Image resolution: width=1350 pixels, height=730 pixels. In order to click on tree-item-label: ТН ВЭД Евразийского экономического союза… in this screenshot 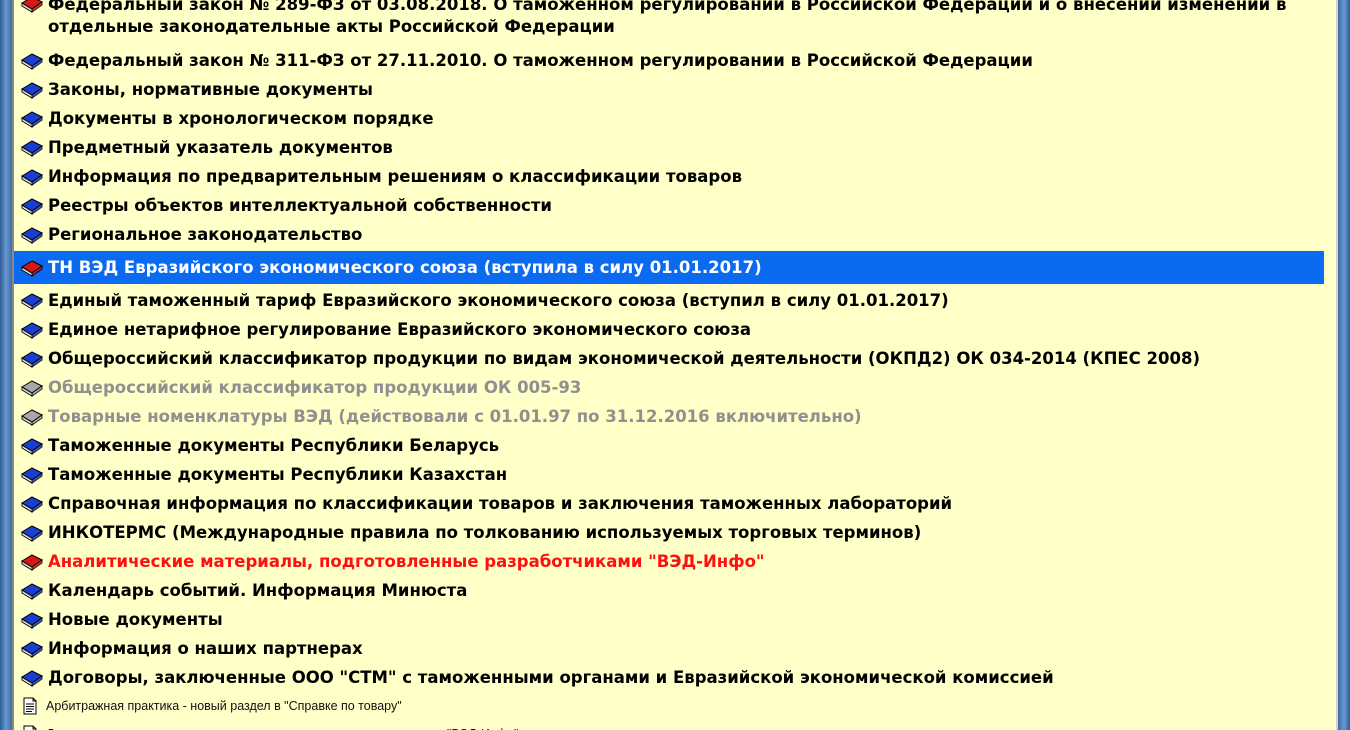, I will do `click(405, 267)`.